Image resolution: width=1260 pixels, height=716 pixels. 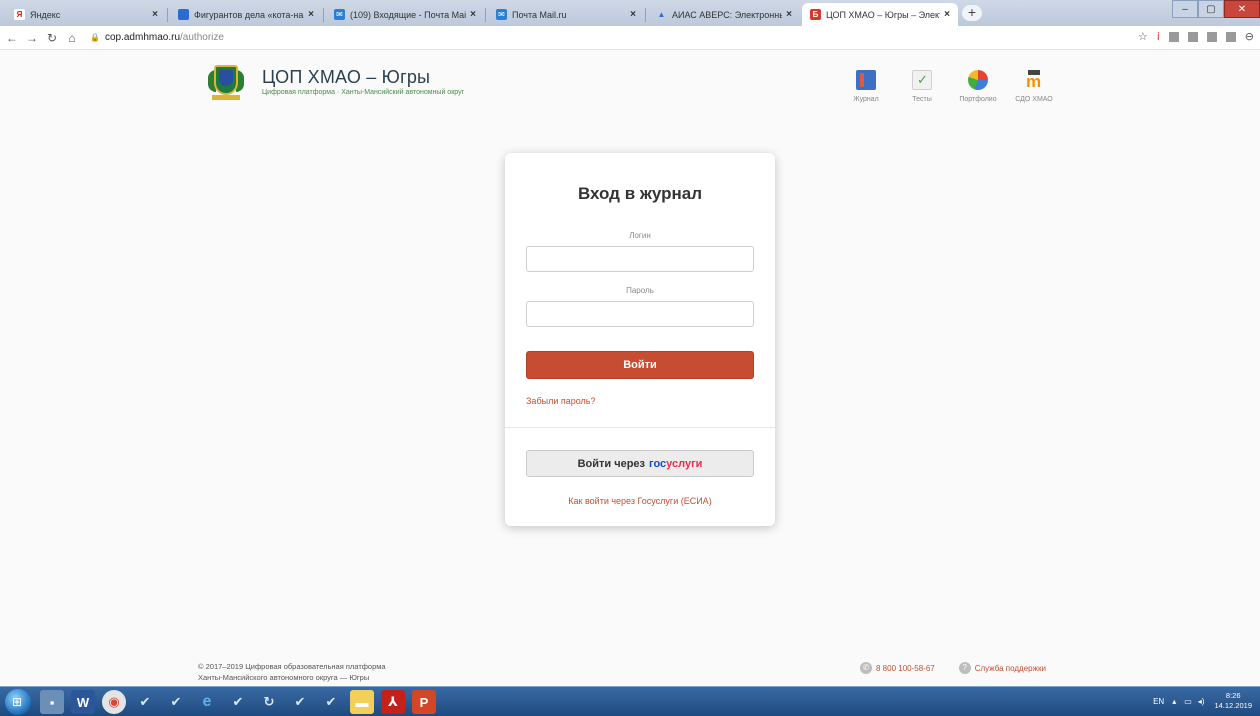 What do you see at coordinates (362, 702) in the screenshot?
I see `folder-icon: ▬` at bounding box center [362, 702].